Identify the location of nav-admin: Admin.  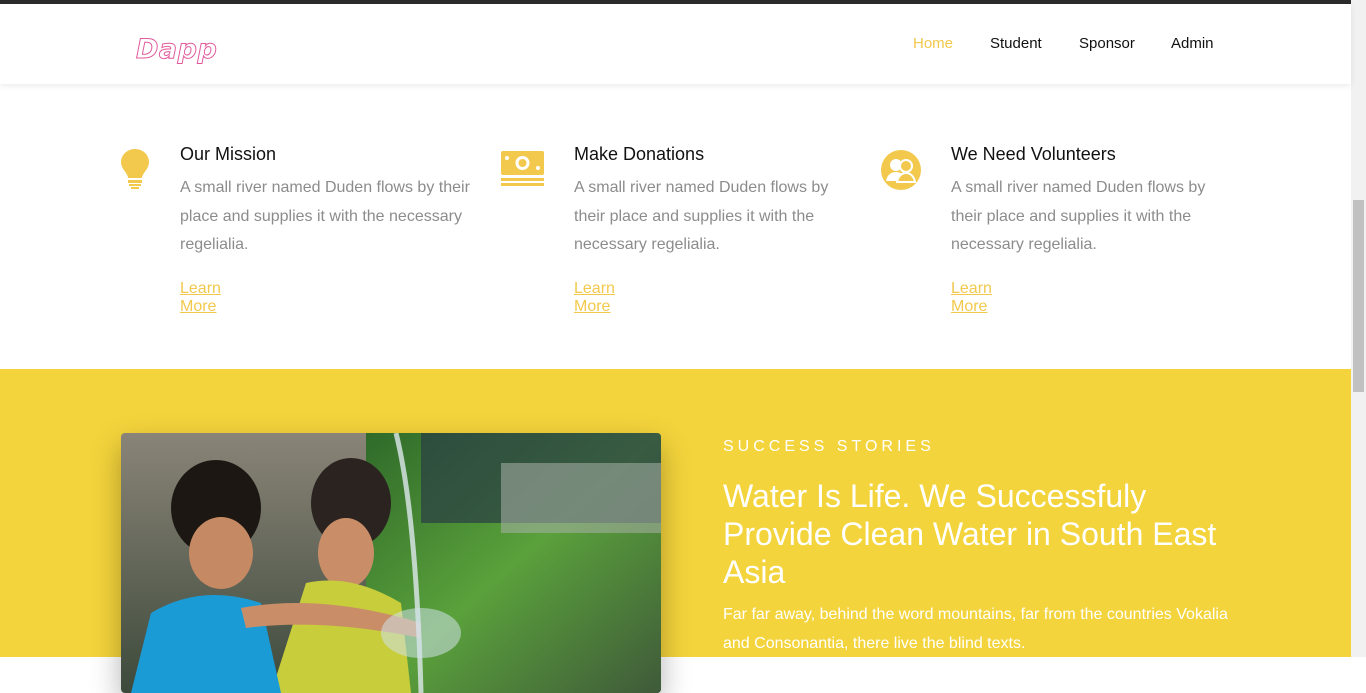
(1192, 43).